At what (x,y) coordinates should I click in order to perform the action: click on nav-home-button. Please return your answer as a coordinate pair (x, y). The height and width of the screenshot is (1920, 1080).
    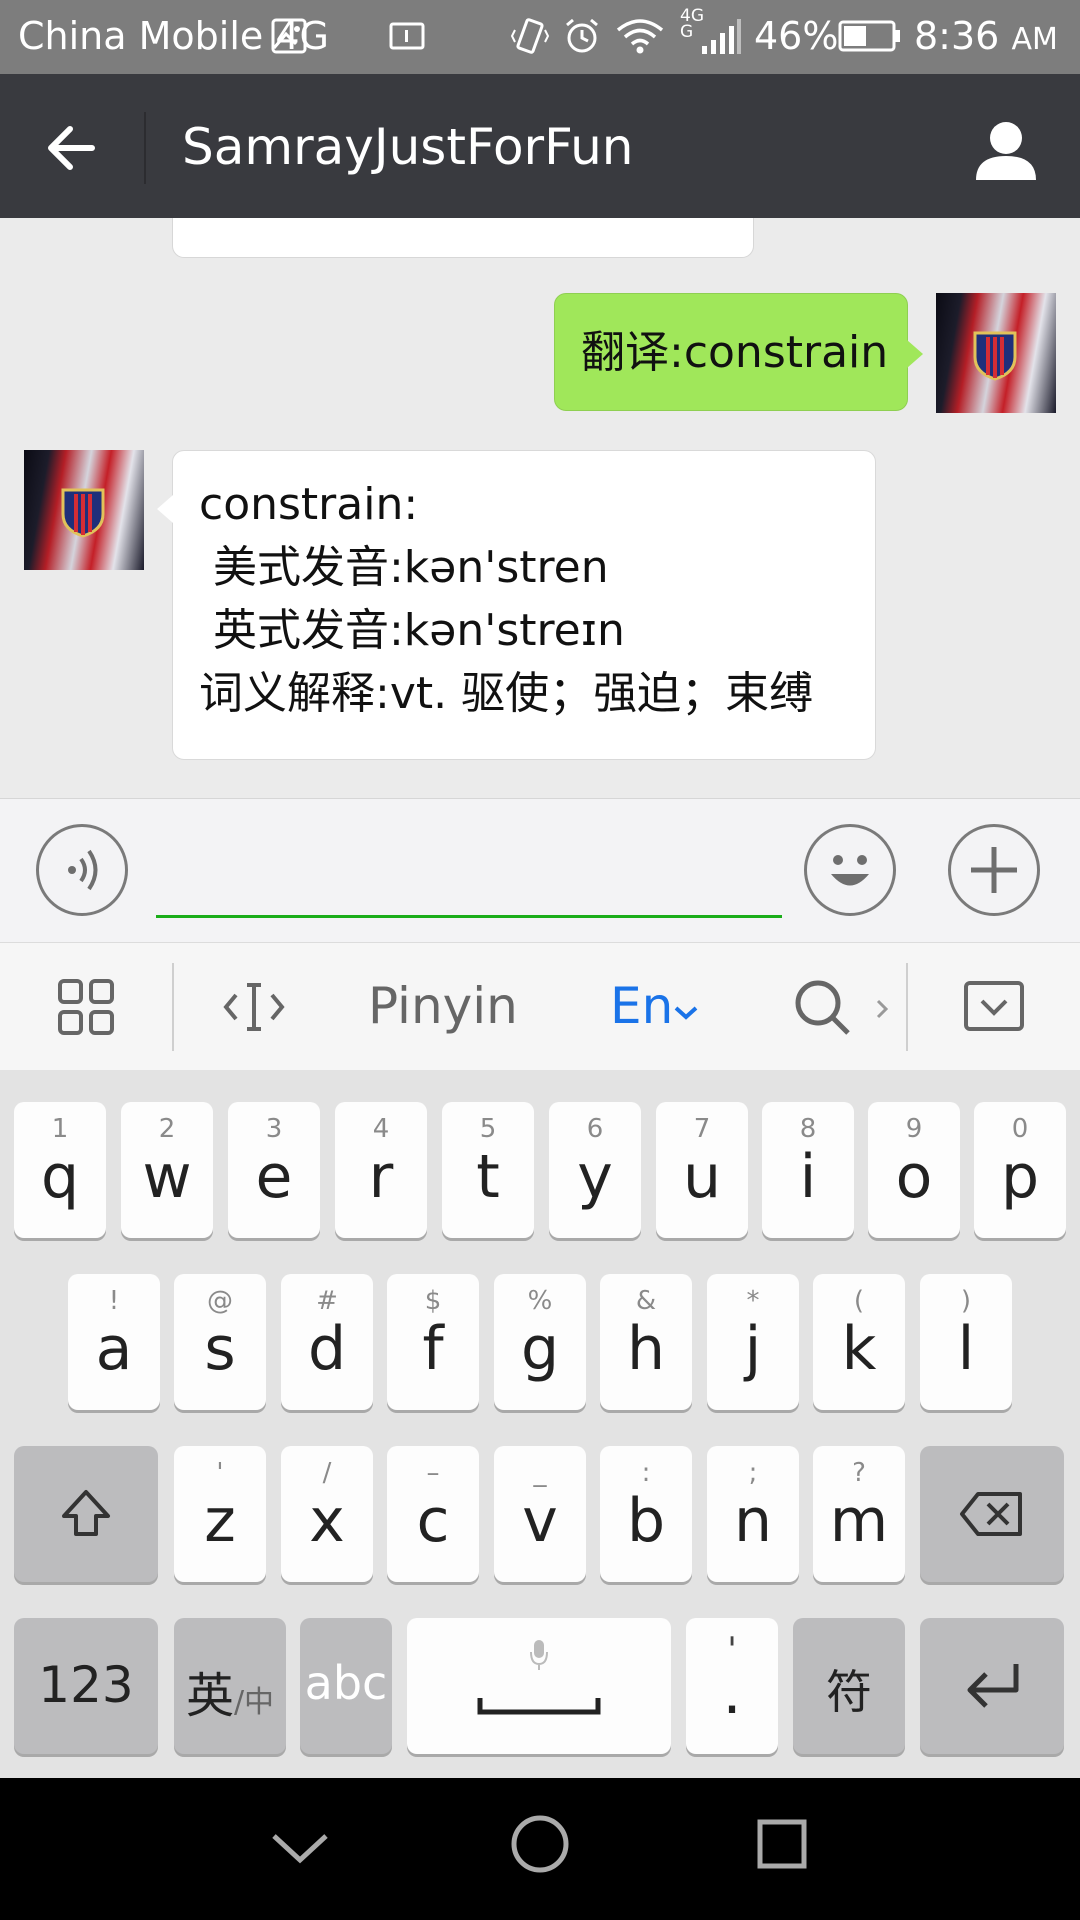
    Looking at the image, I should click on (540, 1844).